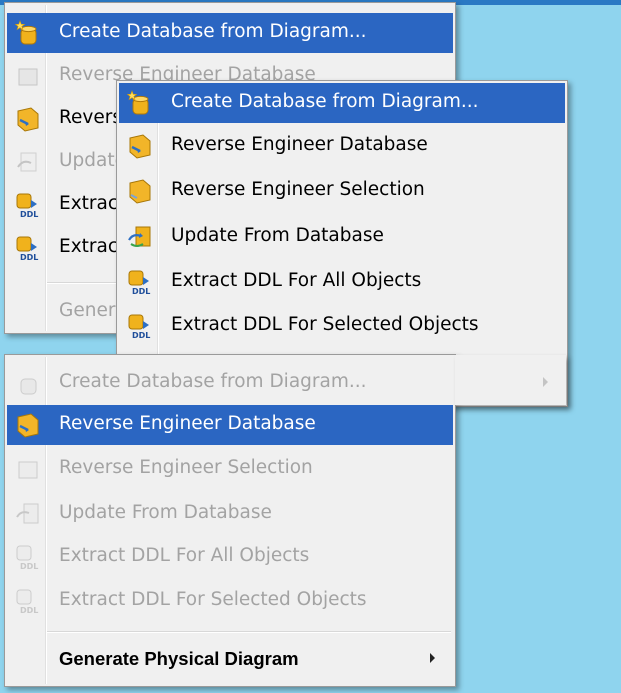  I want to click on menu-item-label: Generate Physical Diagram, so click(179, 658).